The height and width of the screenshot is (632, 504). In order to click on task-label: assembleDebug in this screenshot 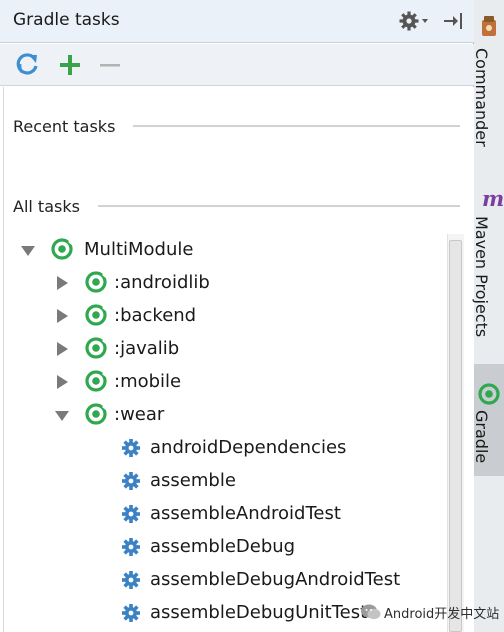, I will do `click(223, 546)`.